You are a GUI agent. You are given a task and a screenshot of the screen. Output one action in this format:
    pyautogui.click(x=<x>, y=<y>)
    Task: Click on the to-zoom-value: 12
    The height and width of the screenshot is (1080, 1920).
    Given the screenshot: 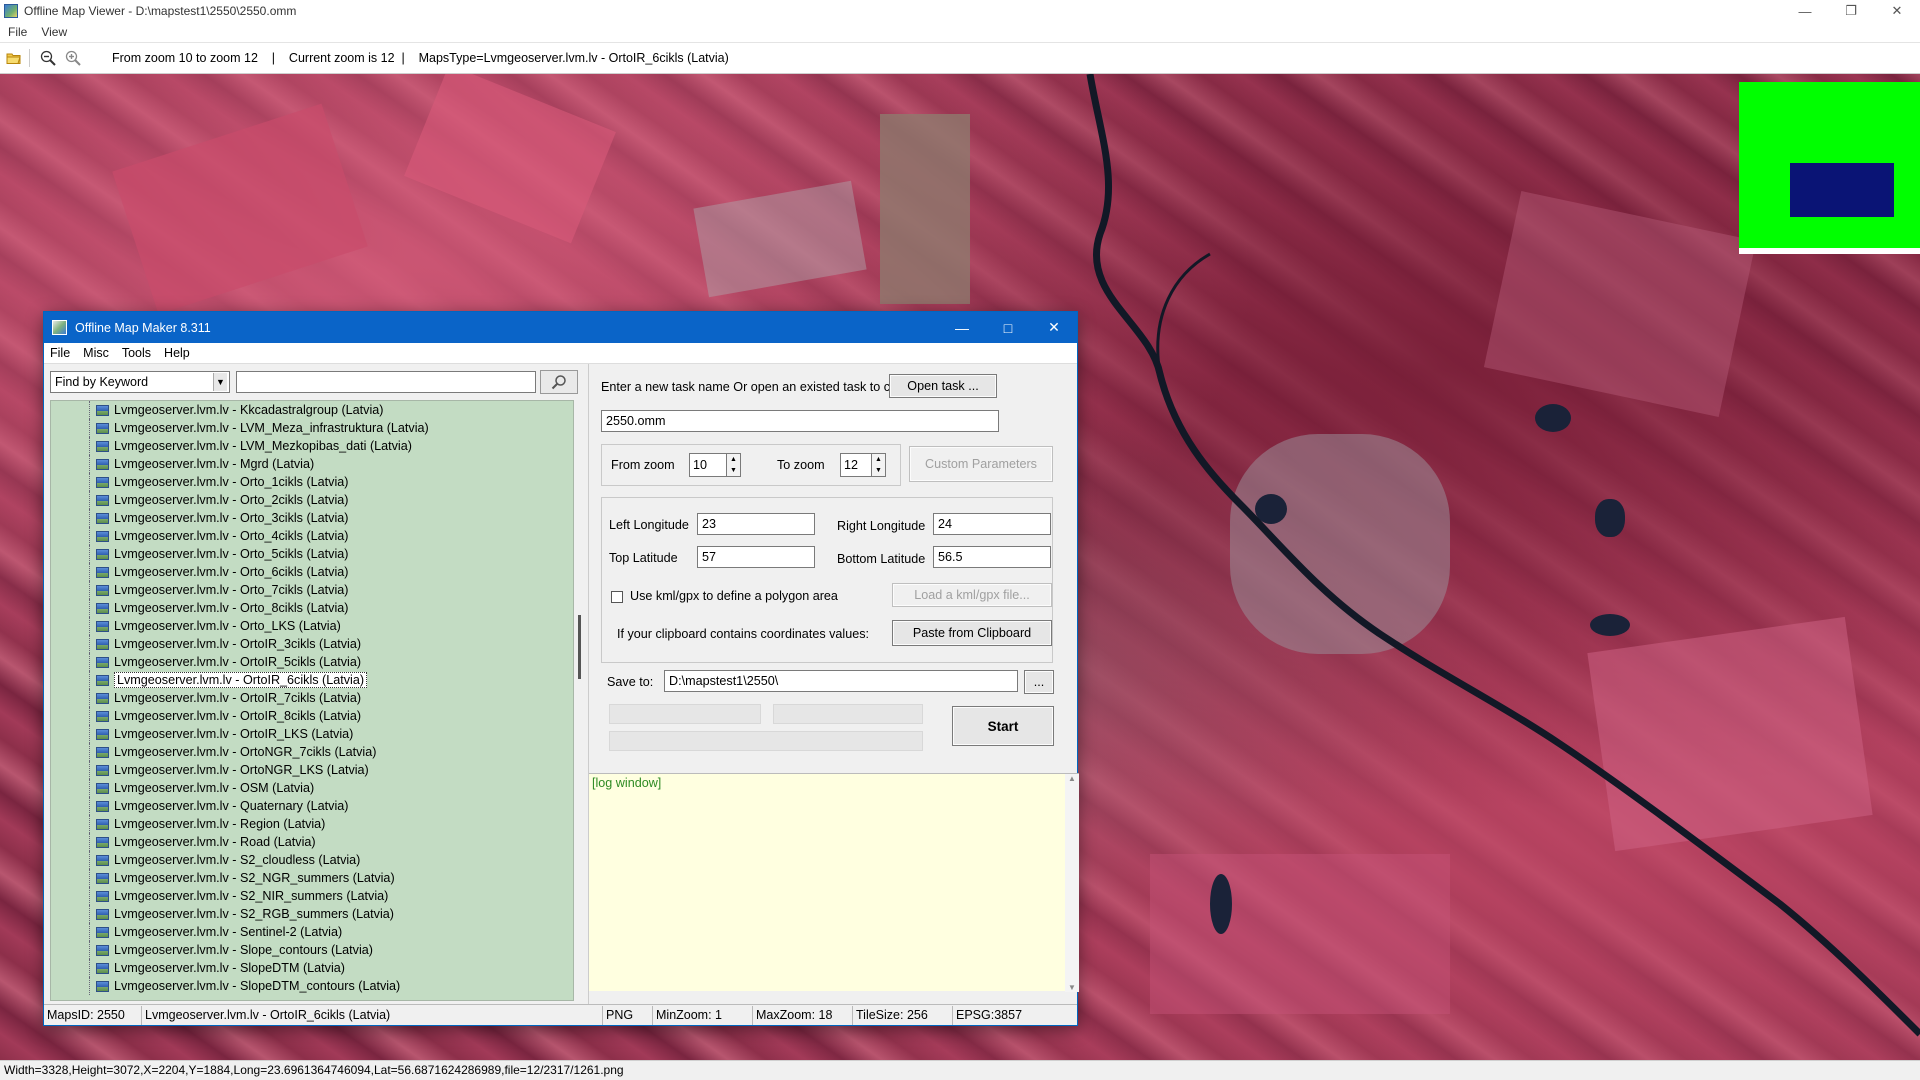 What is the action you would take?
    pyautogui.click(x=856, y=465)
    